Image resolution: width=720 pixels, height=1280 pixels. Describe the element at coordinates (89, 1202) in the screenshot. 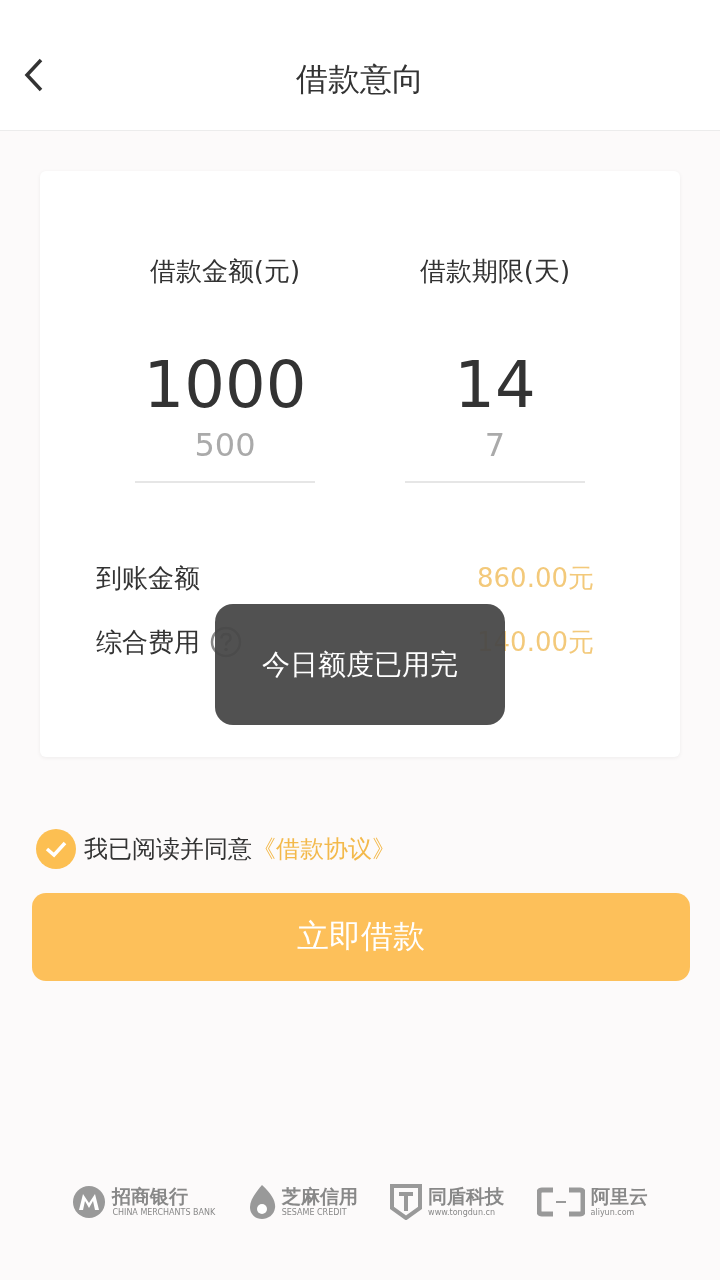

I see `bank-logo-icon` at that location.